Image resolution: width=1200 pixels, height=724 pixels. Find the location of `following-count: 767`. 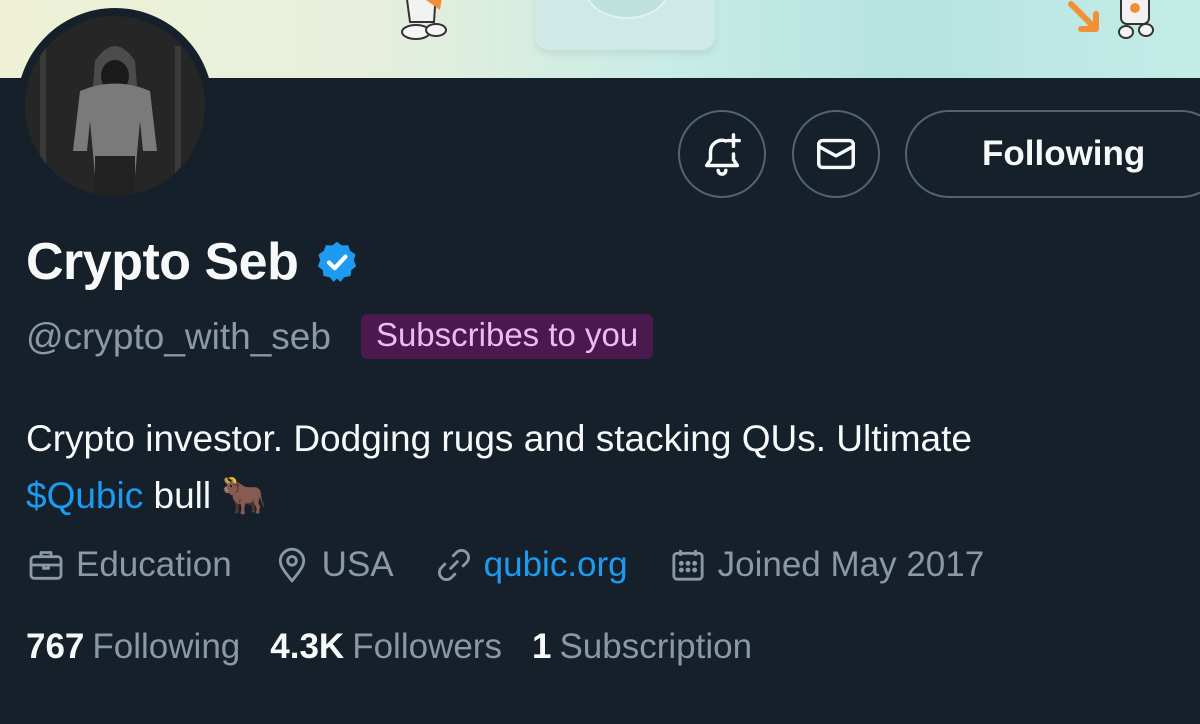

following-count: 767 is located at coordinates (55, 646).